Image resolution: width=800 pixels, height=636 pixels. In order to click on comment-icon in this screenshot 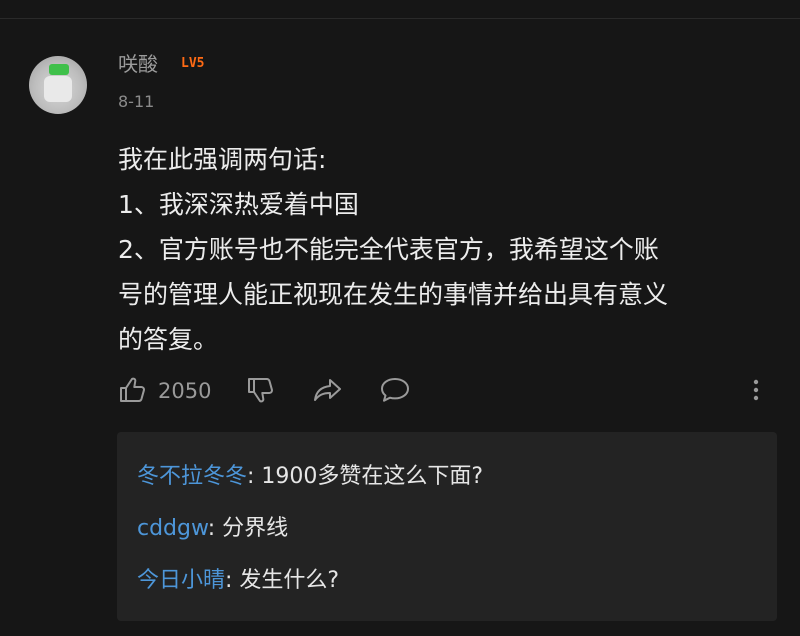, I will do `click(395, 390)`.